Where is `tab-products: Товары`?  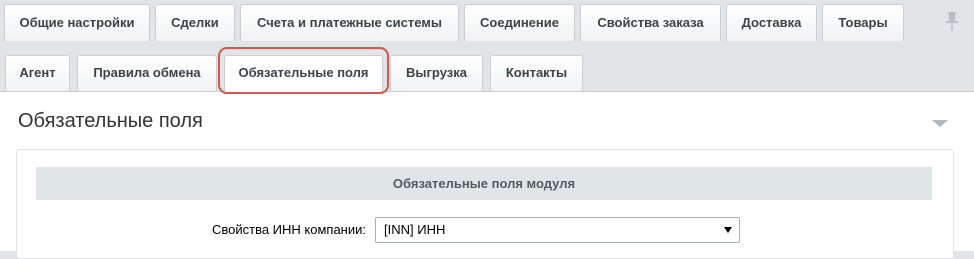
tab-products: Товары is located at coordinates (863, 22).